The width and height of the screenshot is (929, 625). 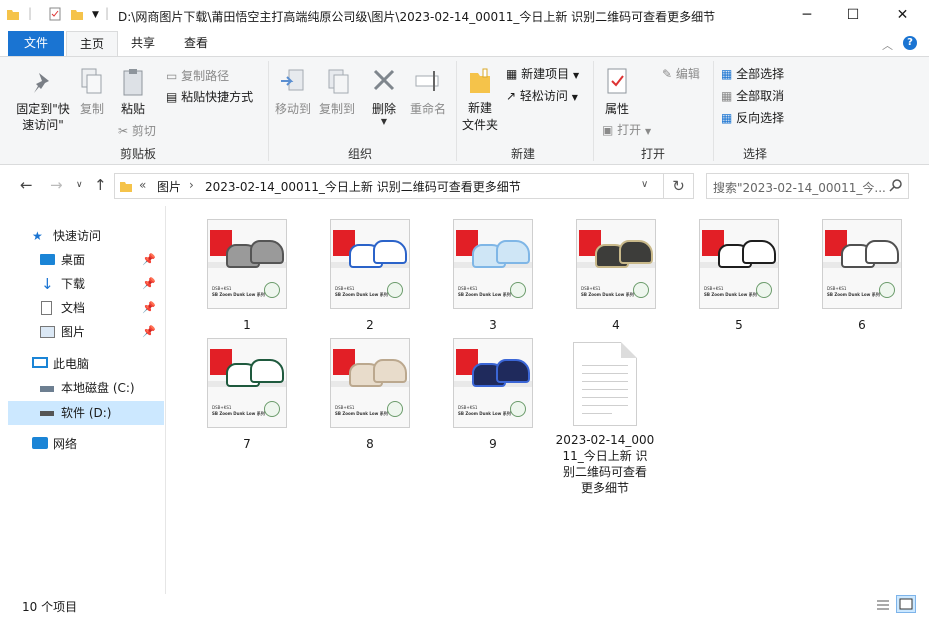 What do you see at coordinates (101, 332) in the screenshot?
I see `nav-pictures: 图片 📌` at bounding box center [101, 332].